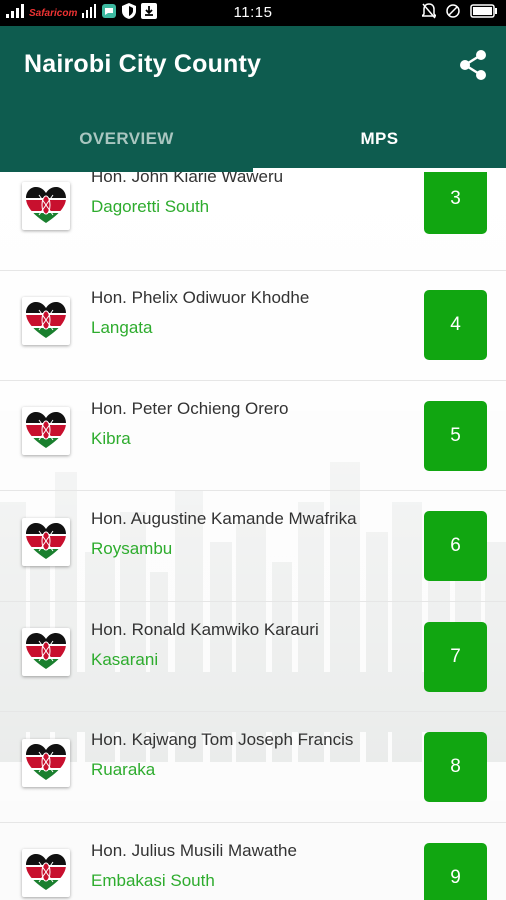 This screenshot has height=900, width=506. What do you see at coordinates (253, 325) in the screenshot?
I see `mp-list-item: Hon. Phelix Odiwuor Khodhe Langata 4` at bounding box center [253, 325].